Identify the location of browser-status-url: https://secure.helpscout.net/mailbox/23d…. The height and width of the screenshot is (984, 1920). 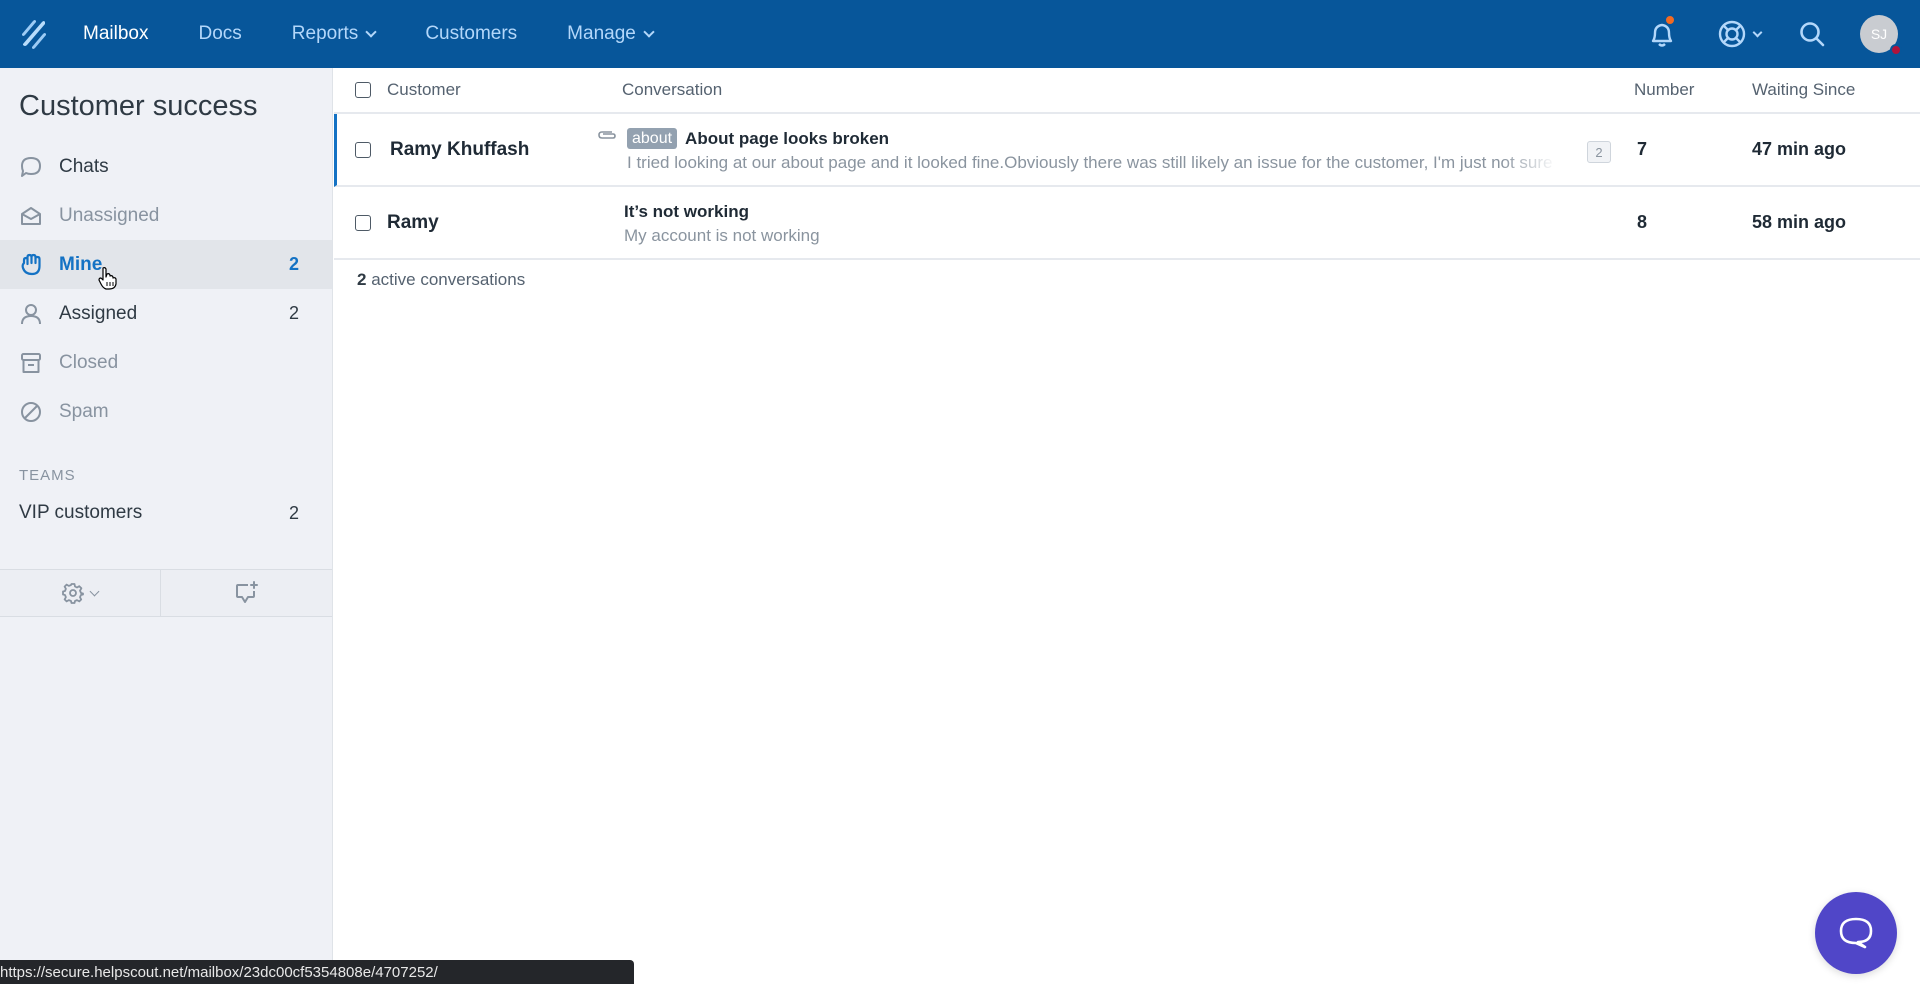
(317, 972).